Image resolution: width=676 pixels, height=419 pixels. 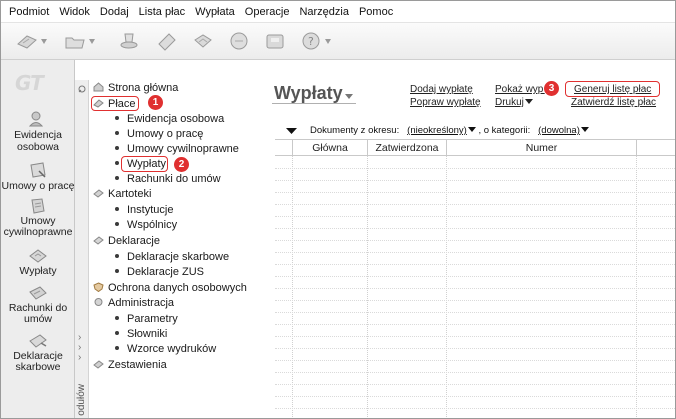 I want to click on column-header-numer: Numer, so click(x=542, y=148).